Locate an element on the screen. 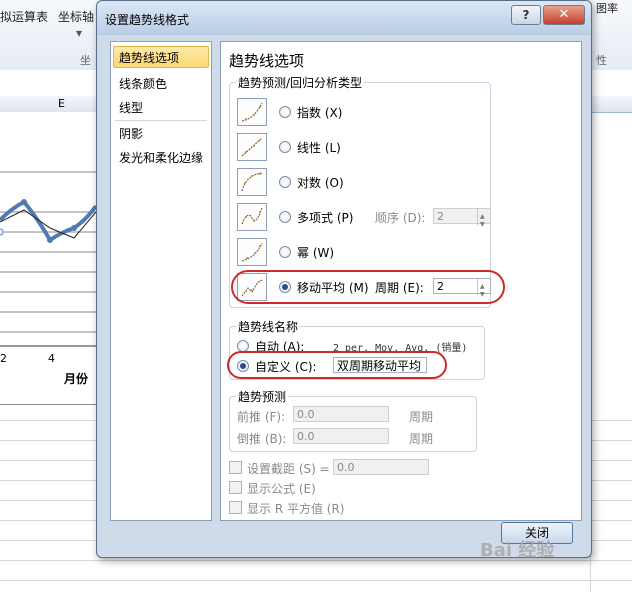 The height and width of the screenshot is (592, 632). radio-polynomial is located at coordinates (285, 217).